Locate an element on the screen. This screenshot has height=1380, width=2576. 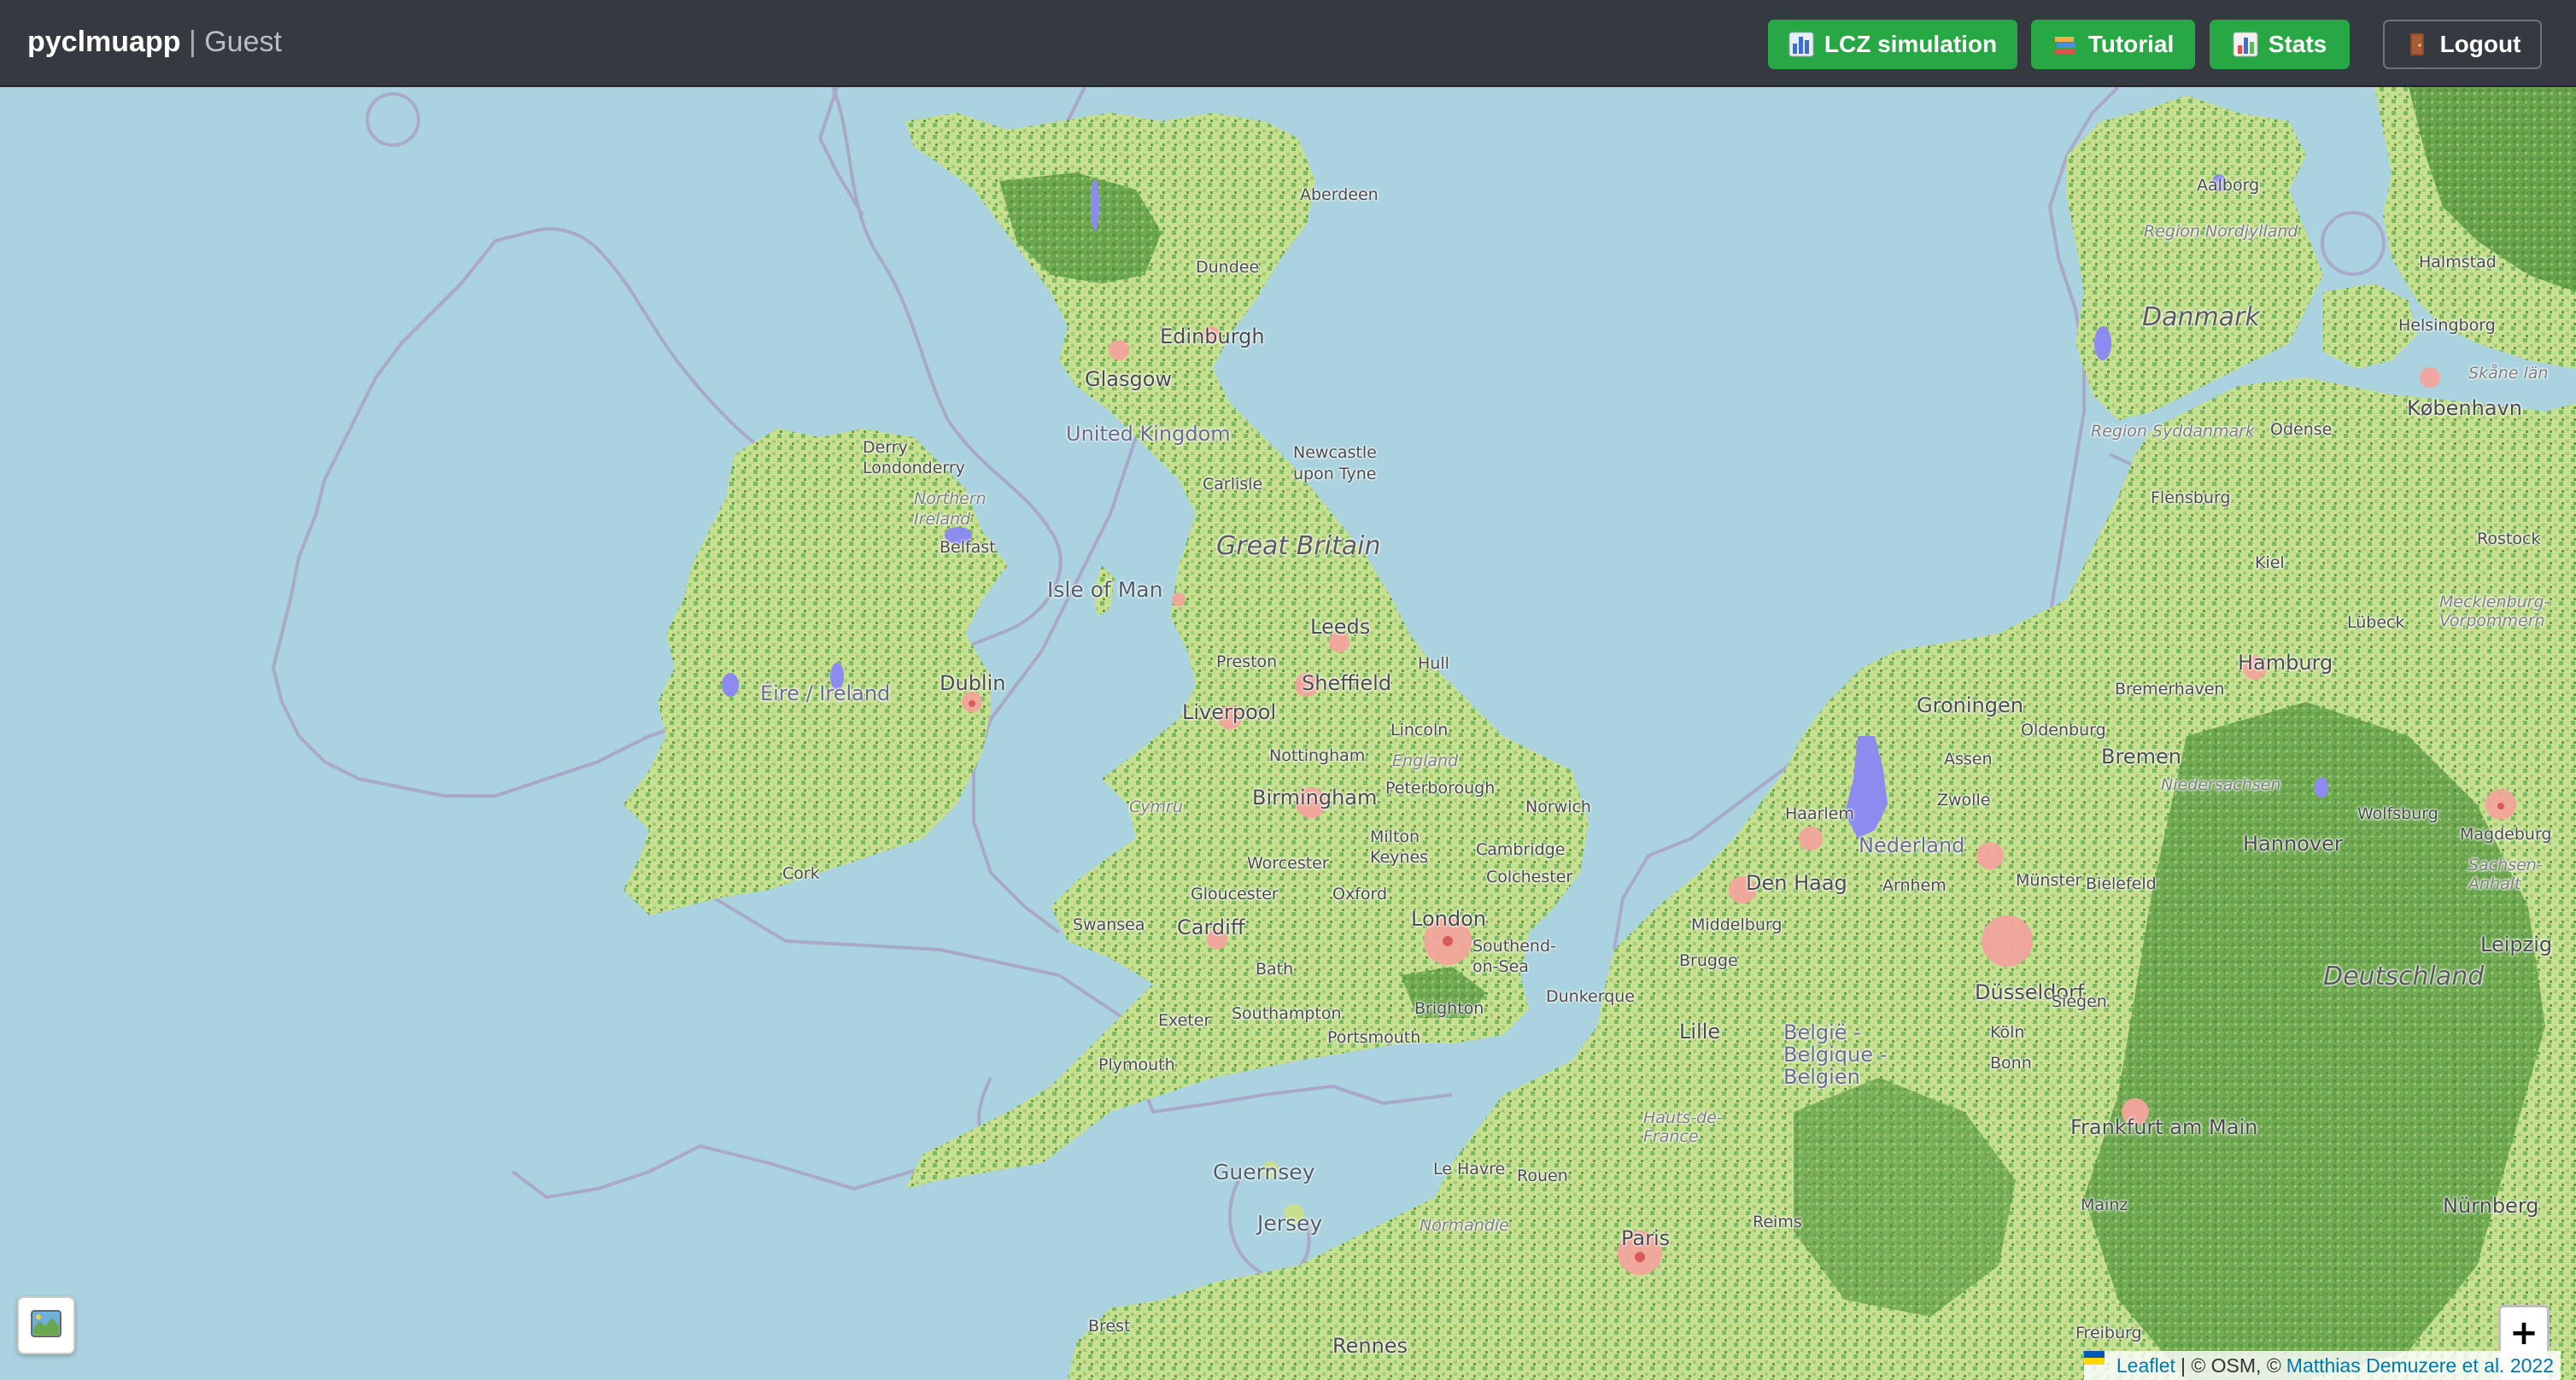
map-label-milton-keynes: Milton Keynes is located at coordinates (1399, 847).